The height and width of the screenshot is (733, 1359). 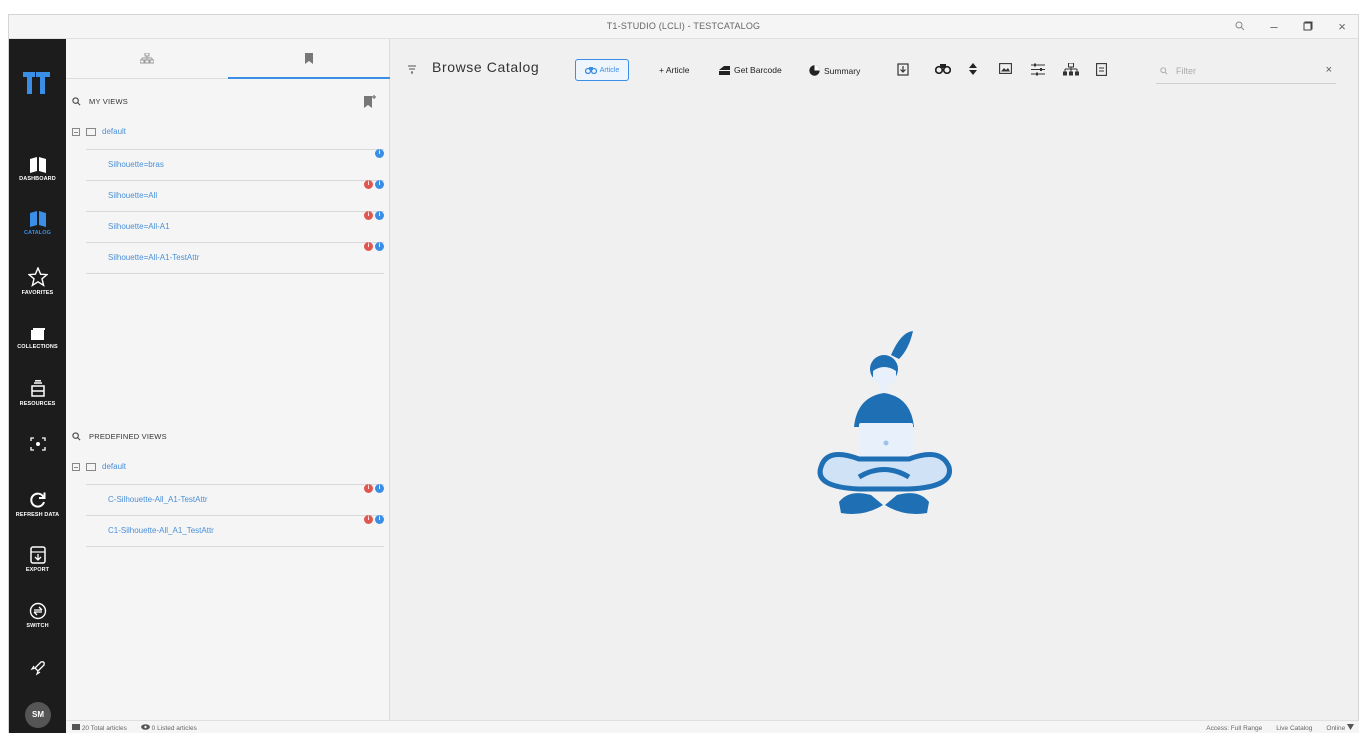 I want to click on view-row: Silhouette=bras i, so click(x=235, y=164).